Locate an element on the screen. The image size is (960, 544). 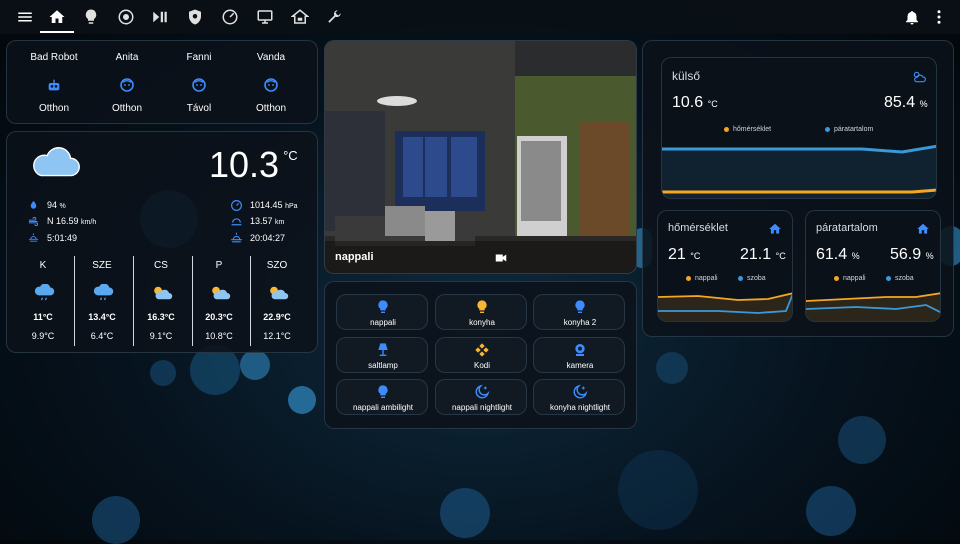
toggle-label: konyha 2 is located at coordinates (580, 322).